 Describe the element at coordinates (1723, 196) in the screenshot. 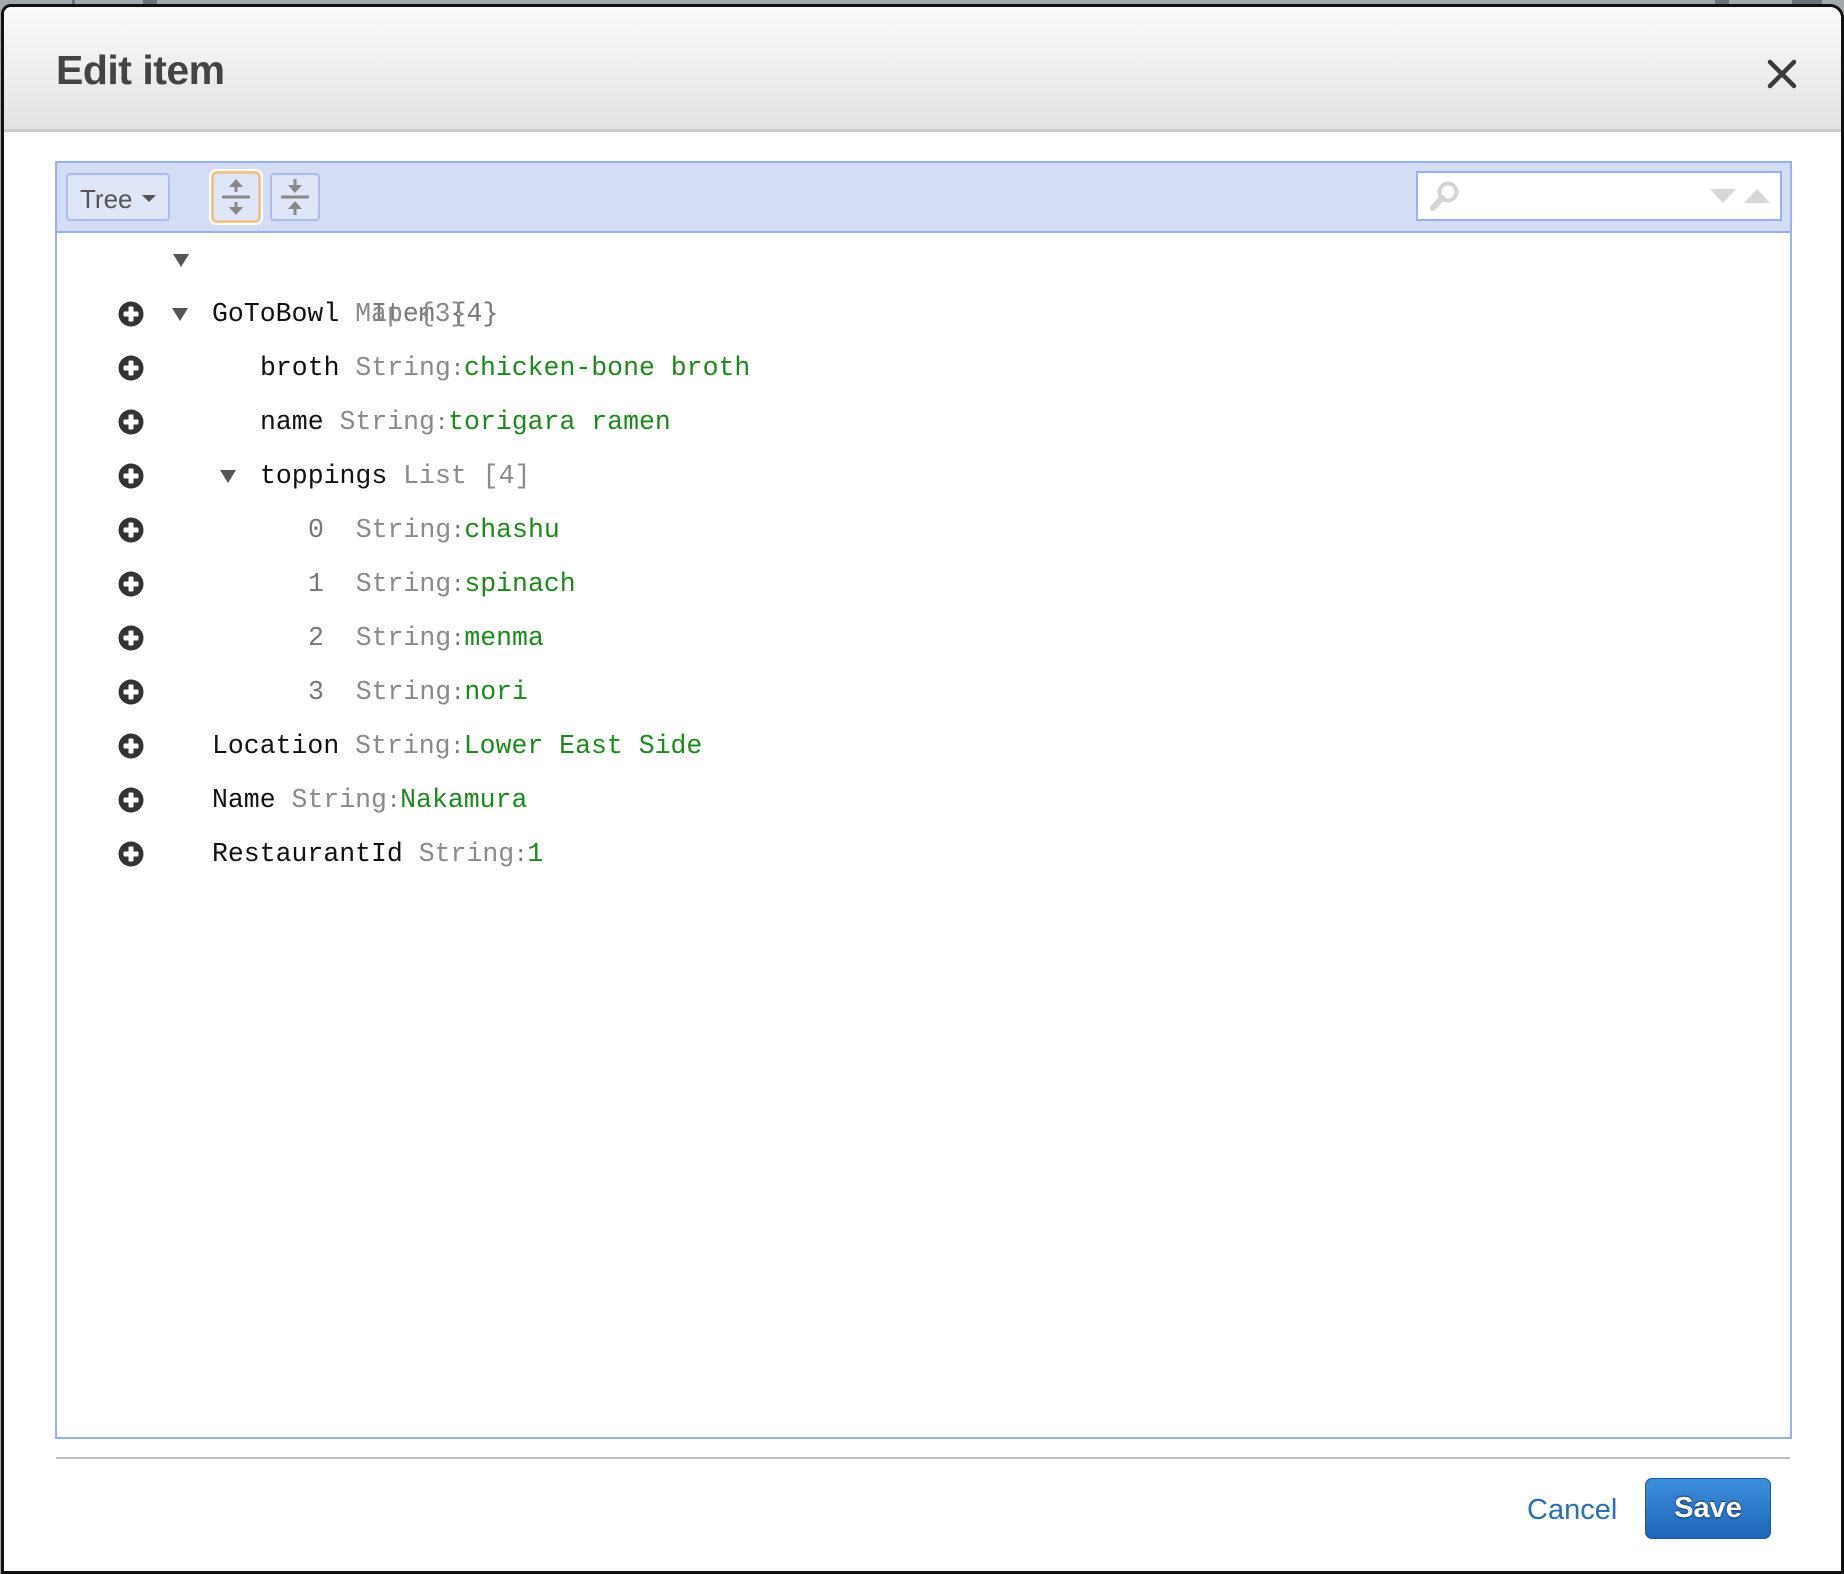

I see `search-next-button` at that location.